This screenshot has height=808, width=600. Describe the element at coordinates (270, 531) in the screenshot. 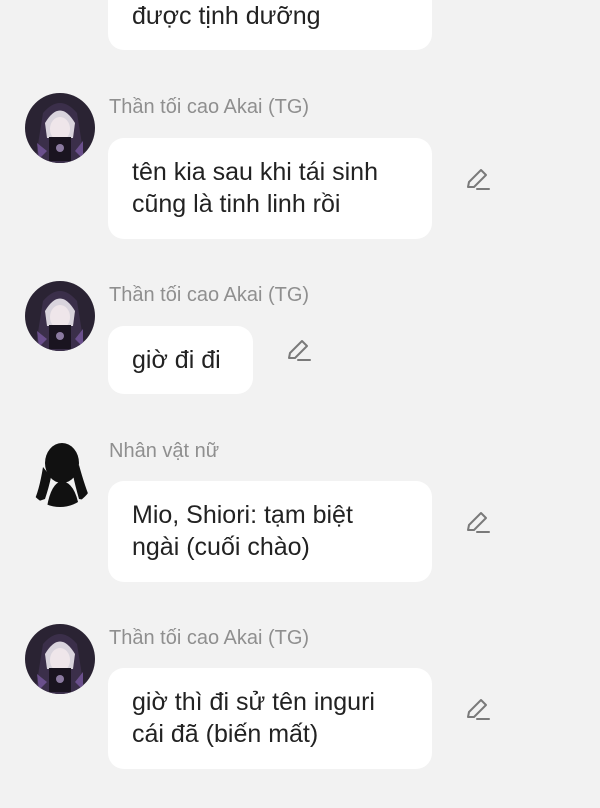

I see `message-bubble: Mio, Shiori: tạm biệt ngài (cuối chào)` at that location.